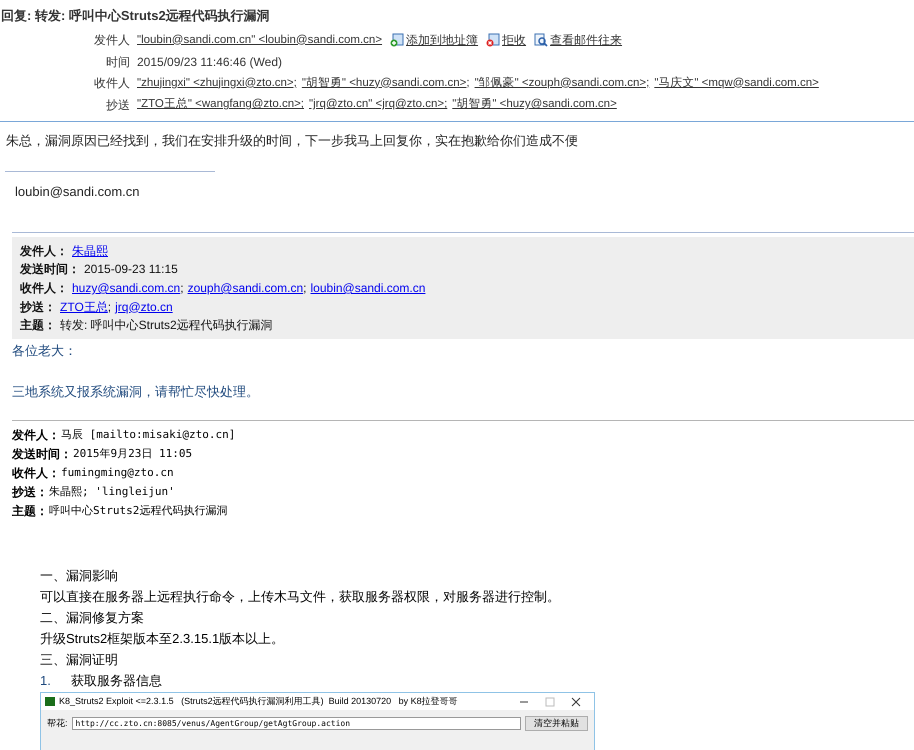 Image resolution: width=914 pixels, height=750 pixels. Describe the element at coordinates (84, 307) in the screenshot. I see `email-link: ZTO王总` at that location.